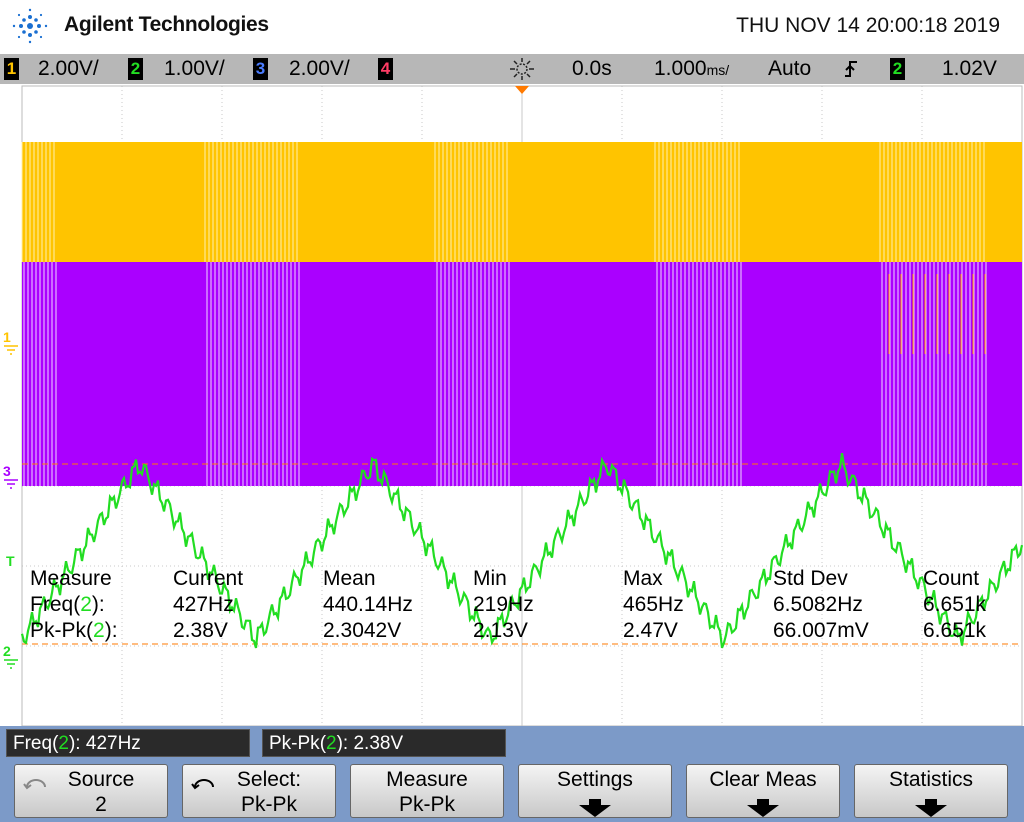  Describe the element at coordinates (931, 779) in the screenshot. I see `softkey-label: Statistics` at that location.